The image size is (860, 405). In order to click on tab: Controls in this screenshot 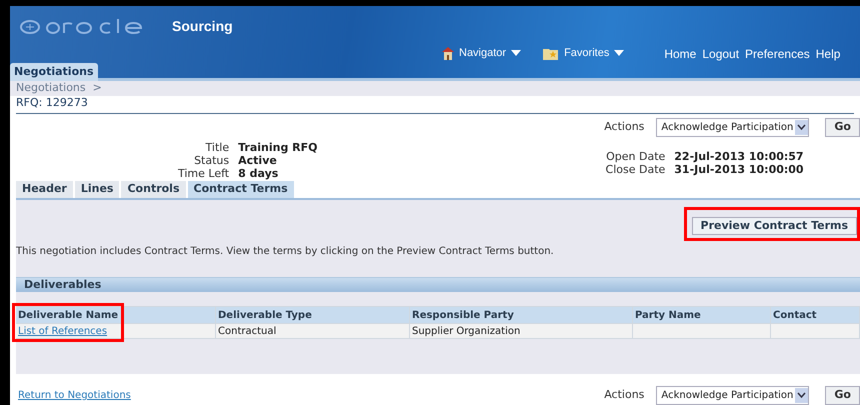, I will do `click(153, 189)`.